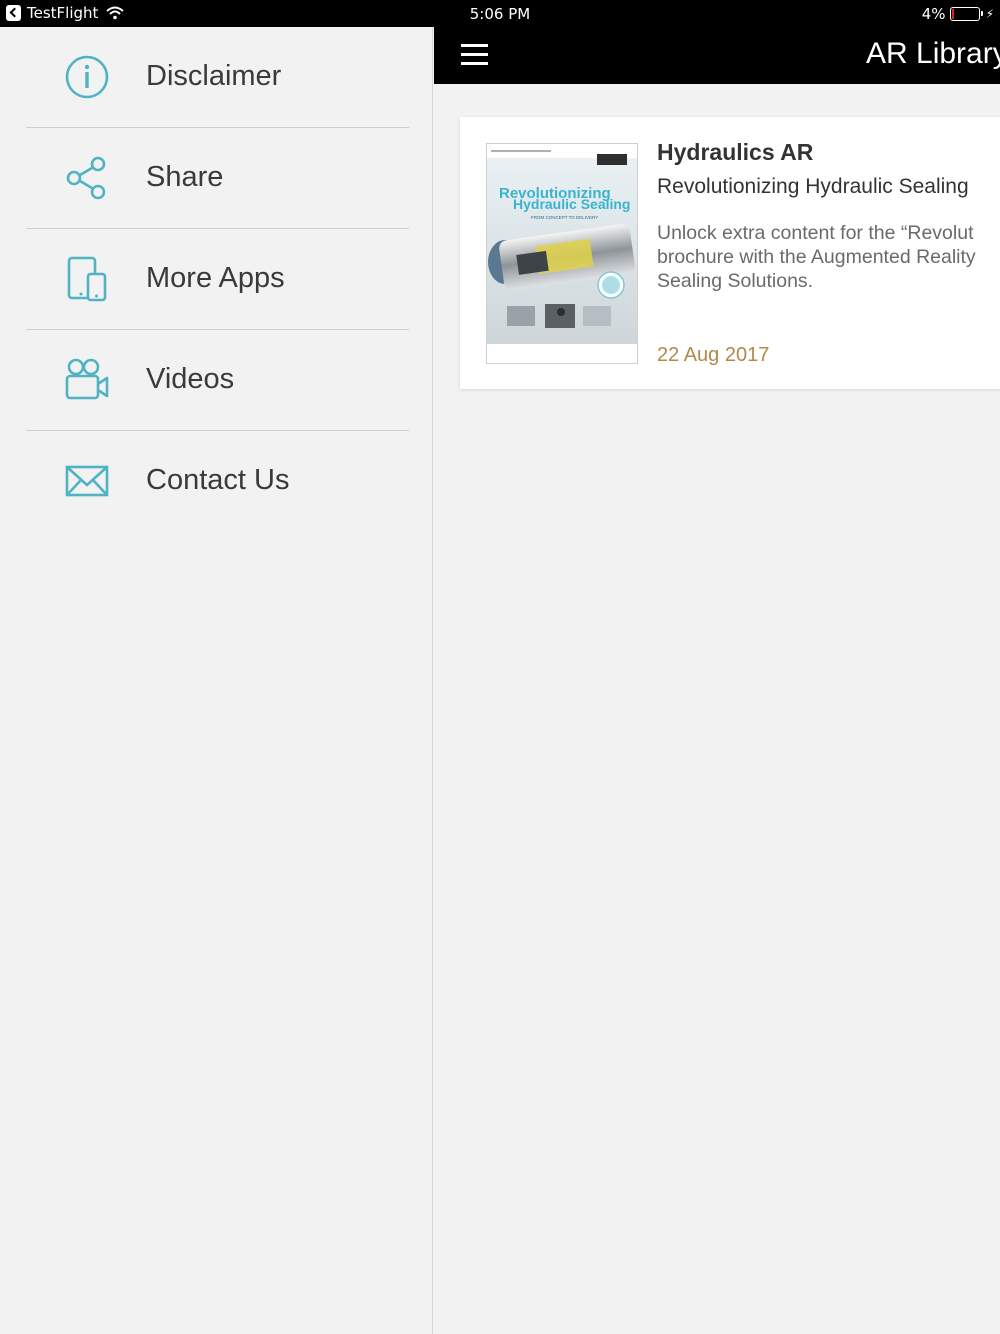  I want to click on menu-item-more-apps: More Apps, so click(216, 279).